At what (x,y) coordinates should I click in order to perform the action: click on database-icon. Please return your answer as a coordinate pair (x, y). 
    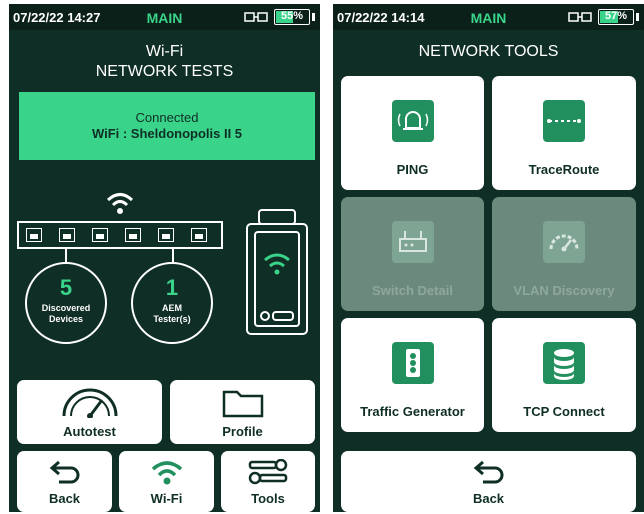
    Looking at the image, I should click on (564, 363).